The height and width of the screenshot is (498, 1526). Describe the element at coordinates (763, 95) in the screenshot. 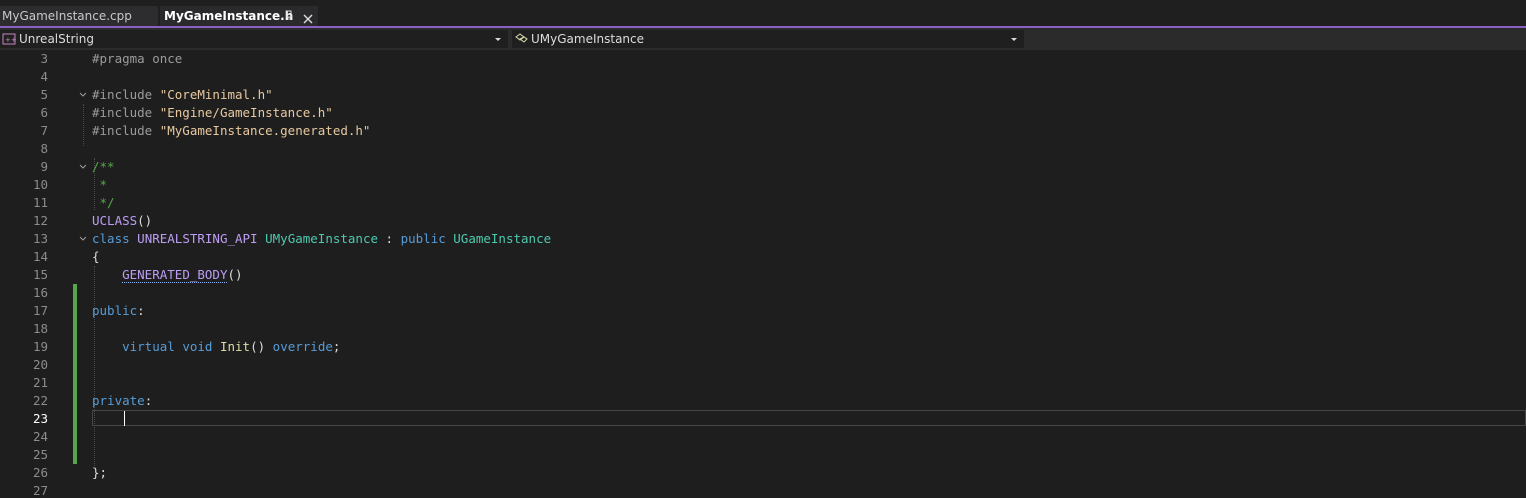

I see `code-line: 5 #include "CoreMinimal.h"` at that location.